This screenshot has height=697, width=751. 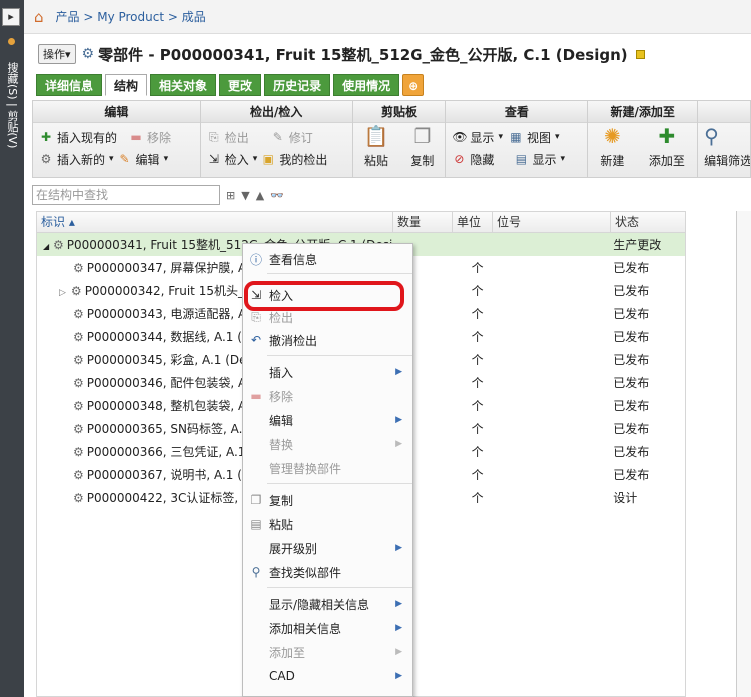 What do you see at coordinates (327, 372) in the screenshot?
I see `menu-item-insert: 插入 ▶` at bounding box center [327, 372].